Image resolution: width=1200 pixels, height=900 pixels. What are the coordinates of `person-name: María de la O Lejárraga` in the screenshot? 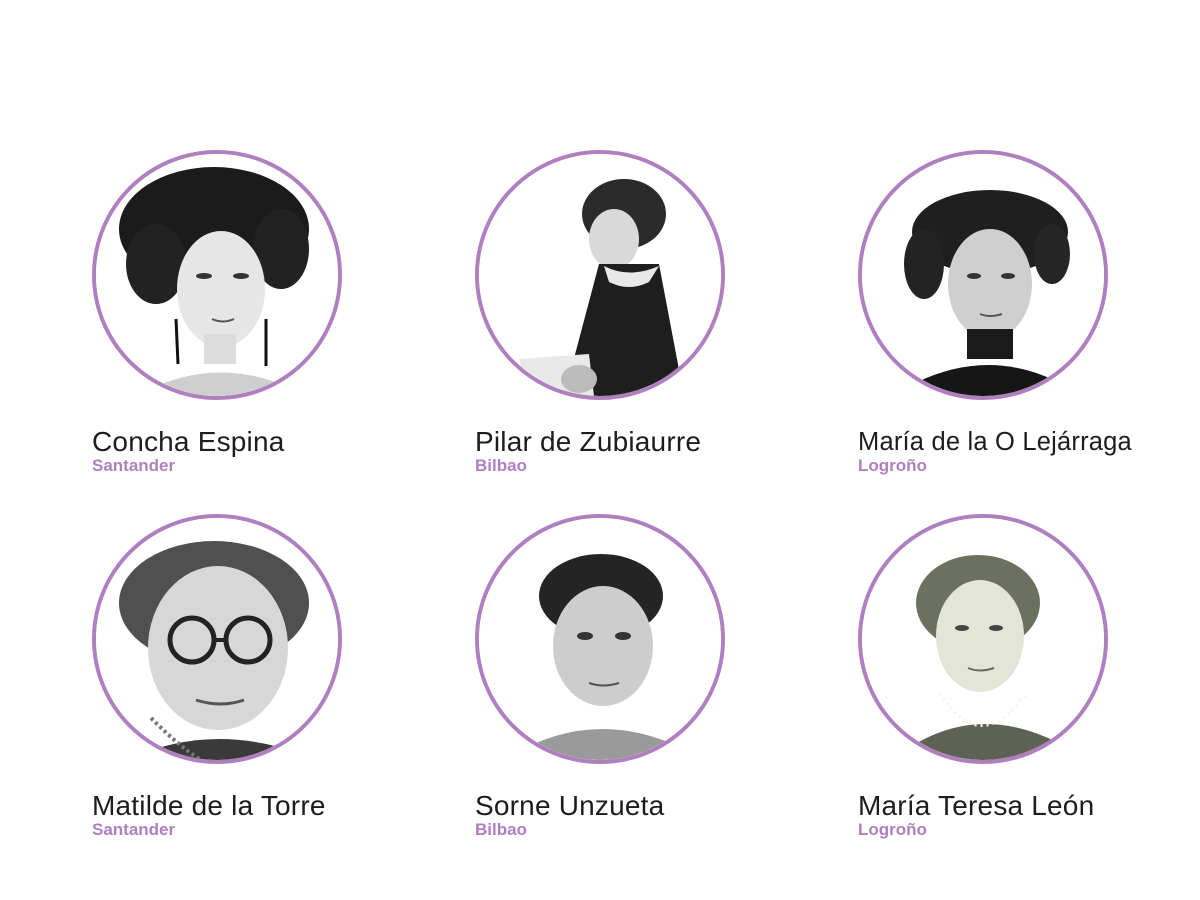 It's located at (995, 442).